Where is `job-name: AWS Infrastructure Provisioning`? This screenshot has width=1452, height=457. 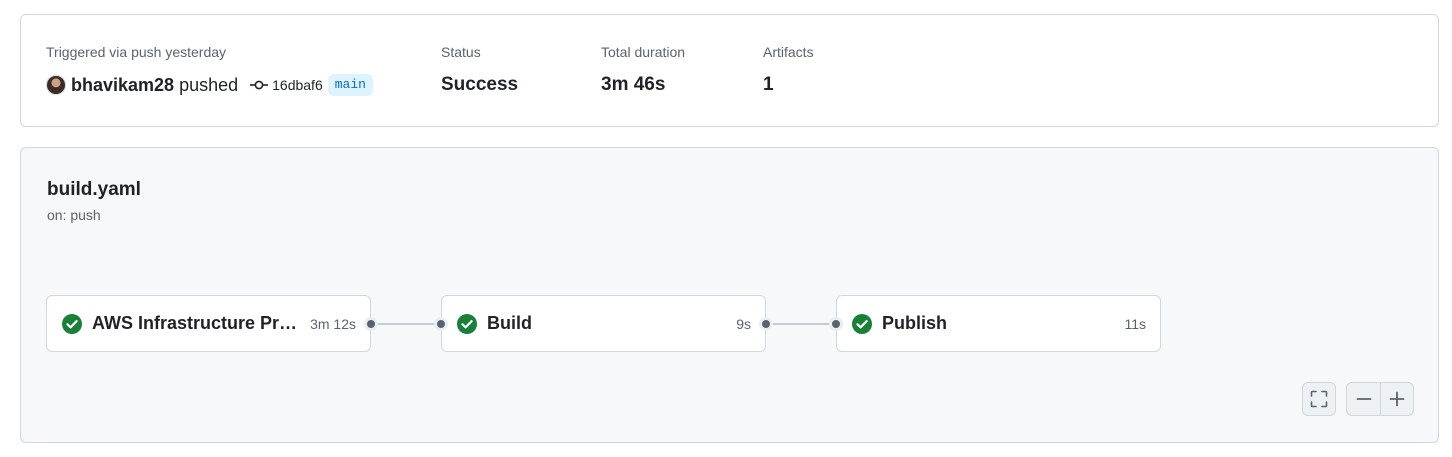 job-name: AWS Infrastructure Provisioning is located at coordinates (198, 323).